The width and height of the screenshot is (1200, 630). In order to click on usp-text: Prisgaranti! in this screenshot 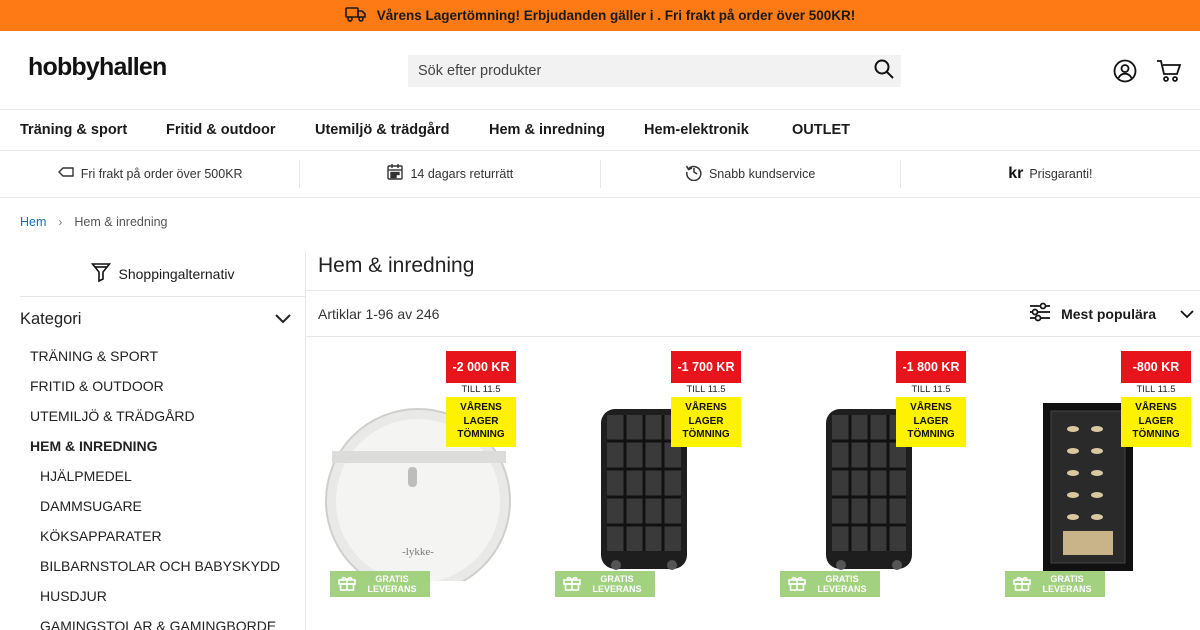, I will do `click(1061, 173)`.